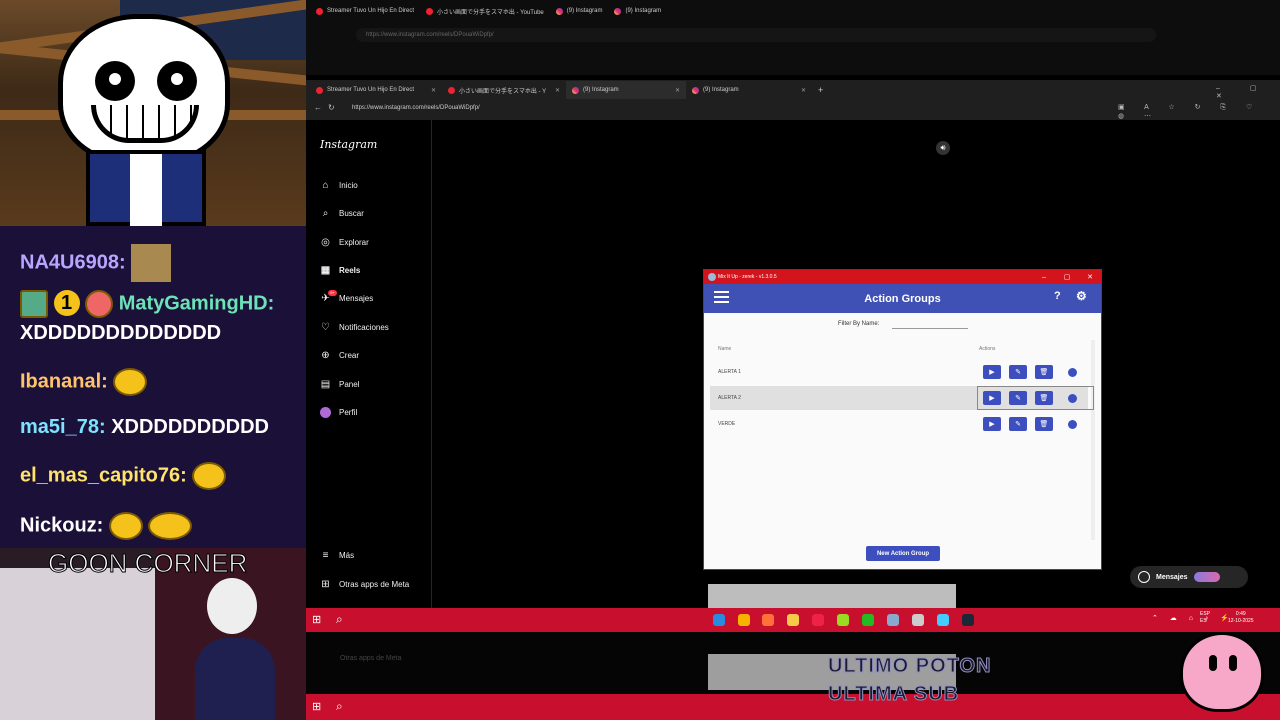 Image resolution: width=1280 pixels, height=720 pixels. Describe the element at coordinates (325, 555) in the screenshot. I see `menu-icon: ≡` at that location.